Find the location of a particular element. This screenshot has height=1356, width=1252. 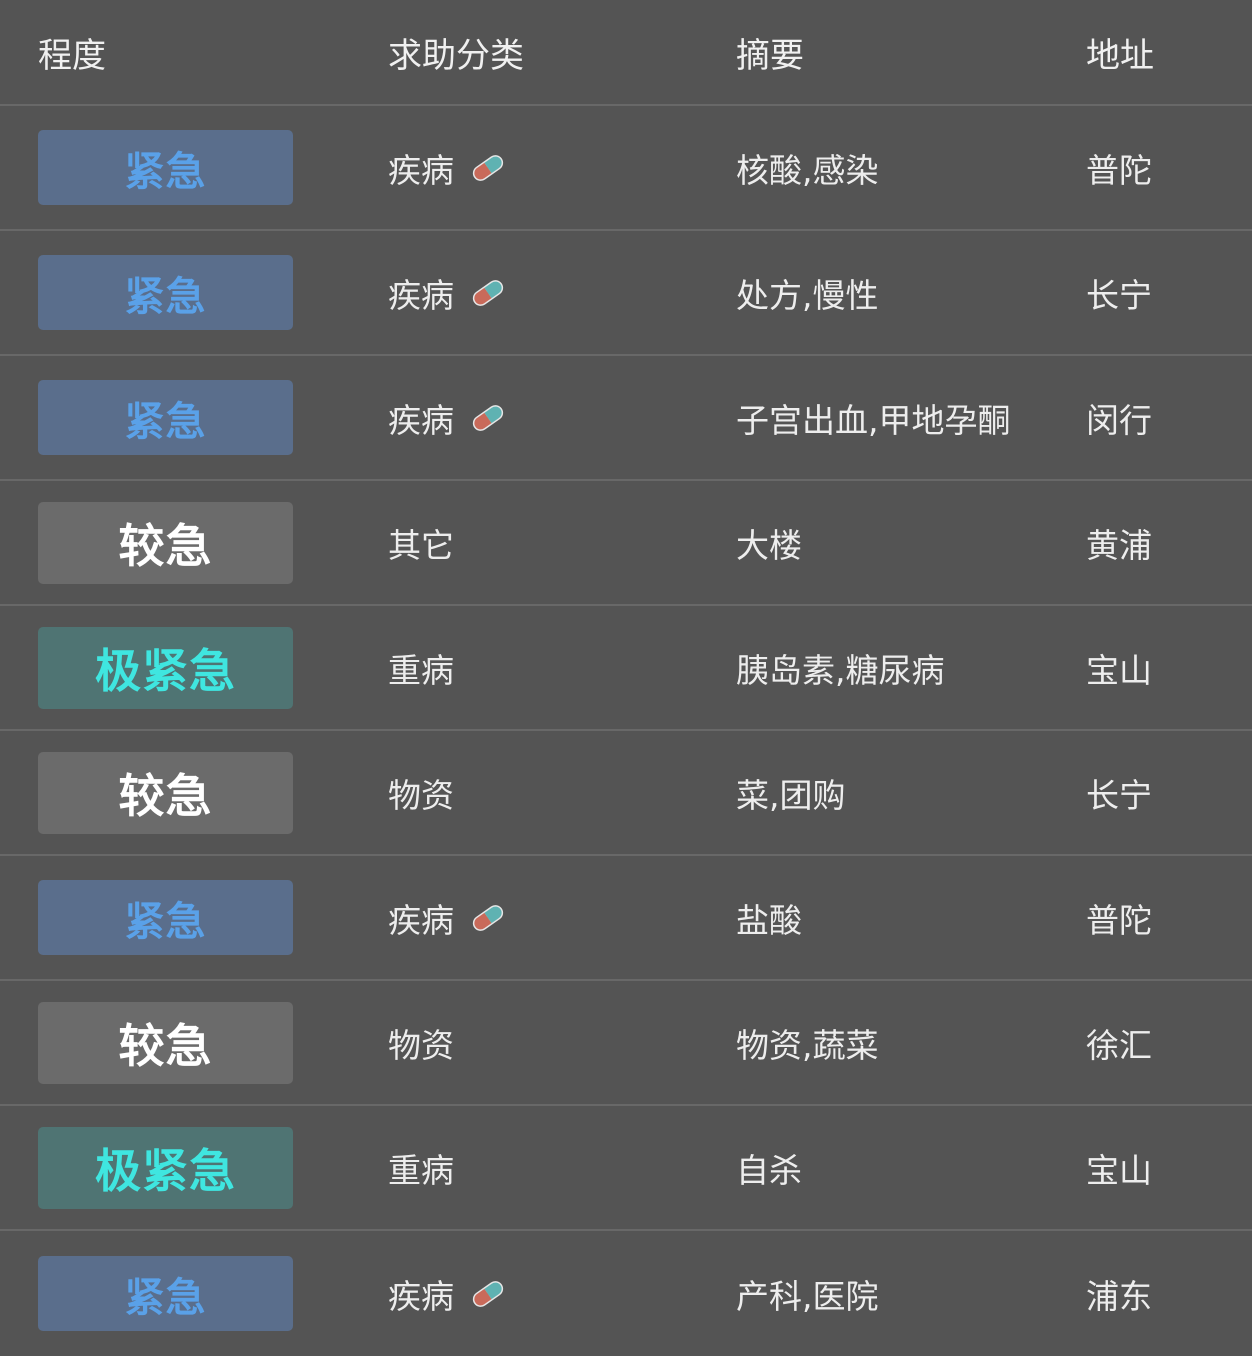

summary-text: 物资,蔬菜 is located at coordinates (807, 1045).